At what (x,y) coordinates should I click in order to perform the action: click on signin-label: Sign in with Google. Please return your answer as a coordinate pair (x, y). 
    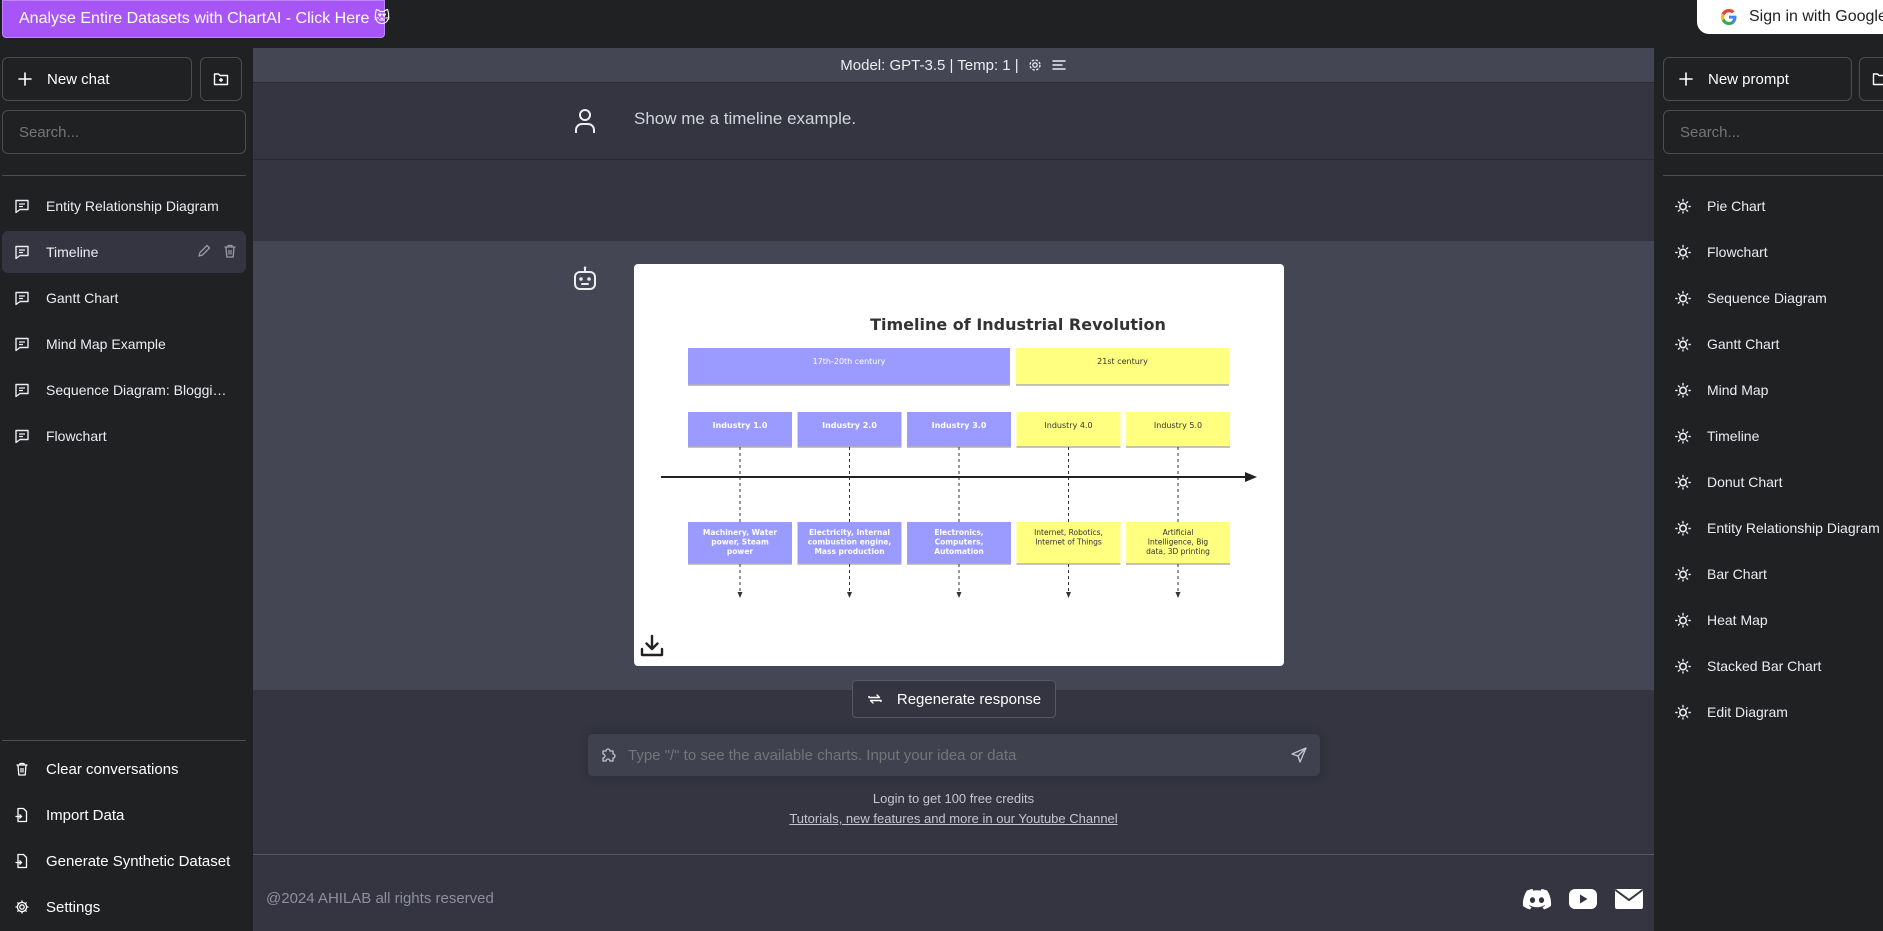
    Looking at the image, I should click on (1816, 16).